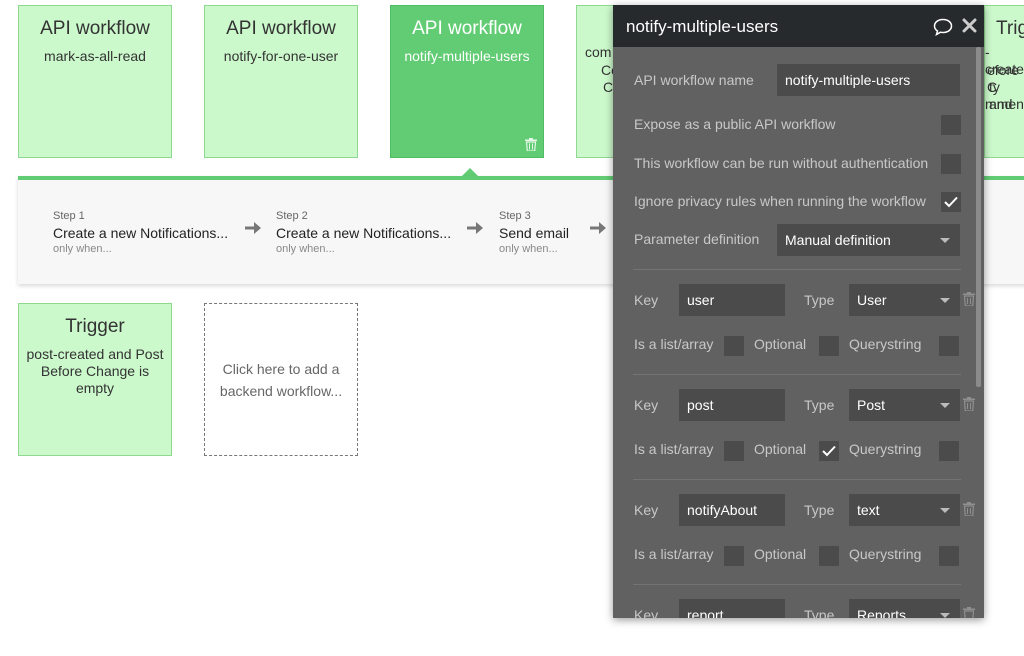 The height and width of the screenshot is (656, 1024). I want to click on step-label: Step 2, so click(292, 216).